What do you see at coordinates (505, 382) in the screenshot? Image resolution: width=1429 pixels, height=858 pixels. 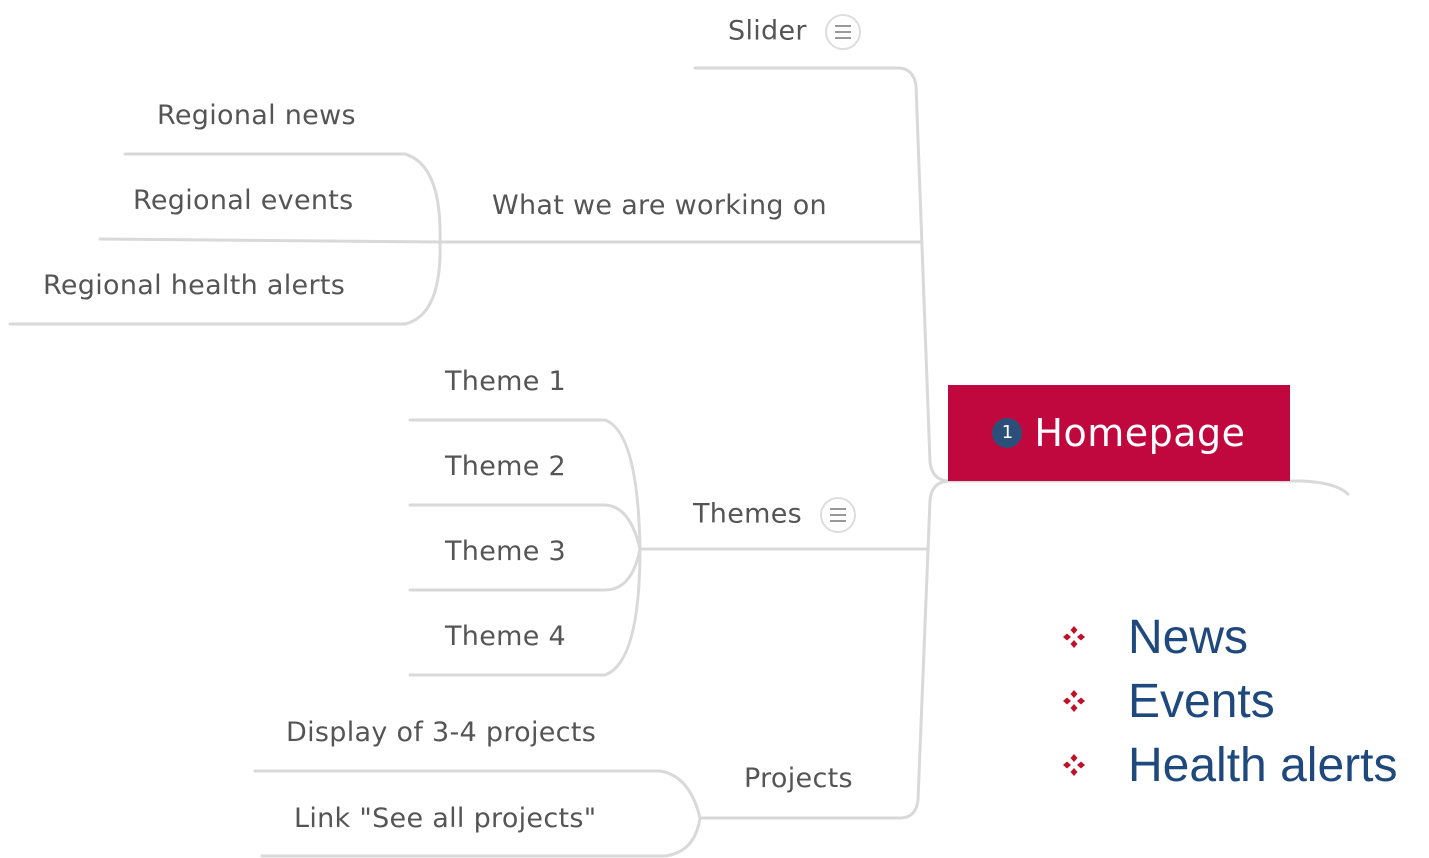 I see `node-theme-1: Theme 1` at bounding box center [505, 382].